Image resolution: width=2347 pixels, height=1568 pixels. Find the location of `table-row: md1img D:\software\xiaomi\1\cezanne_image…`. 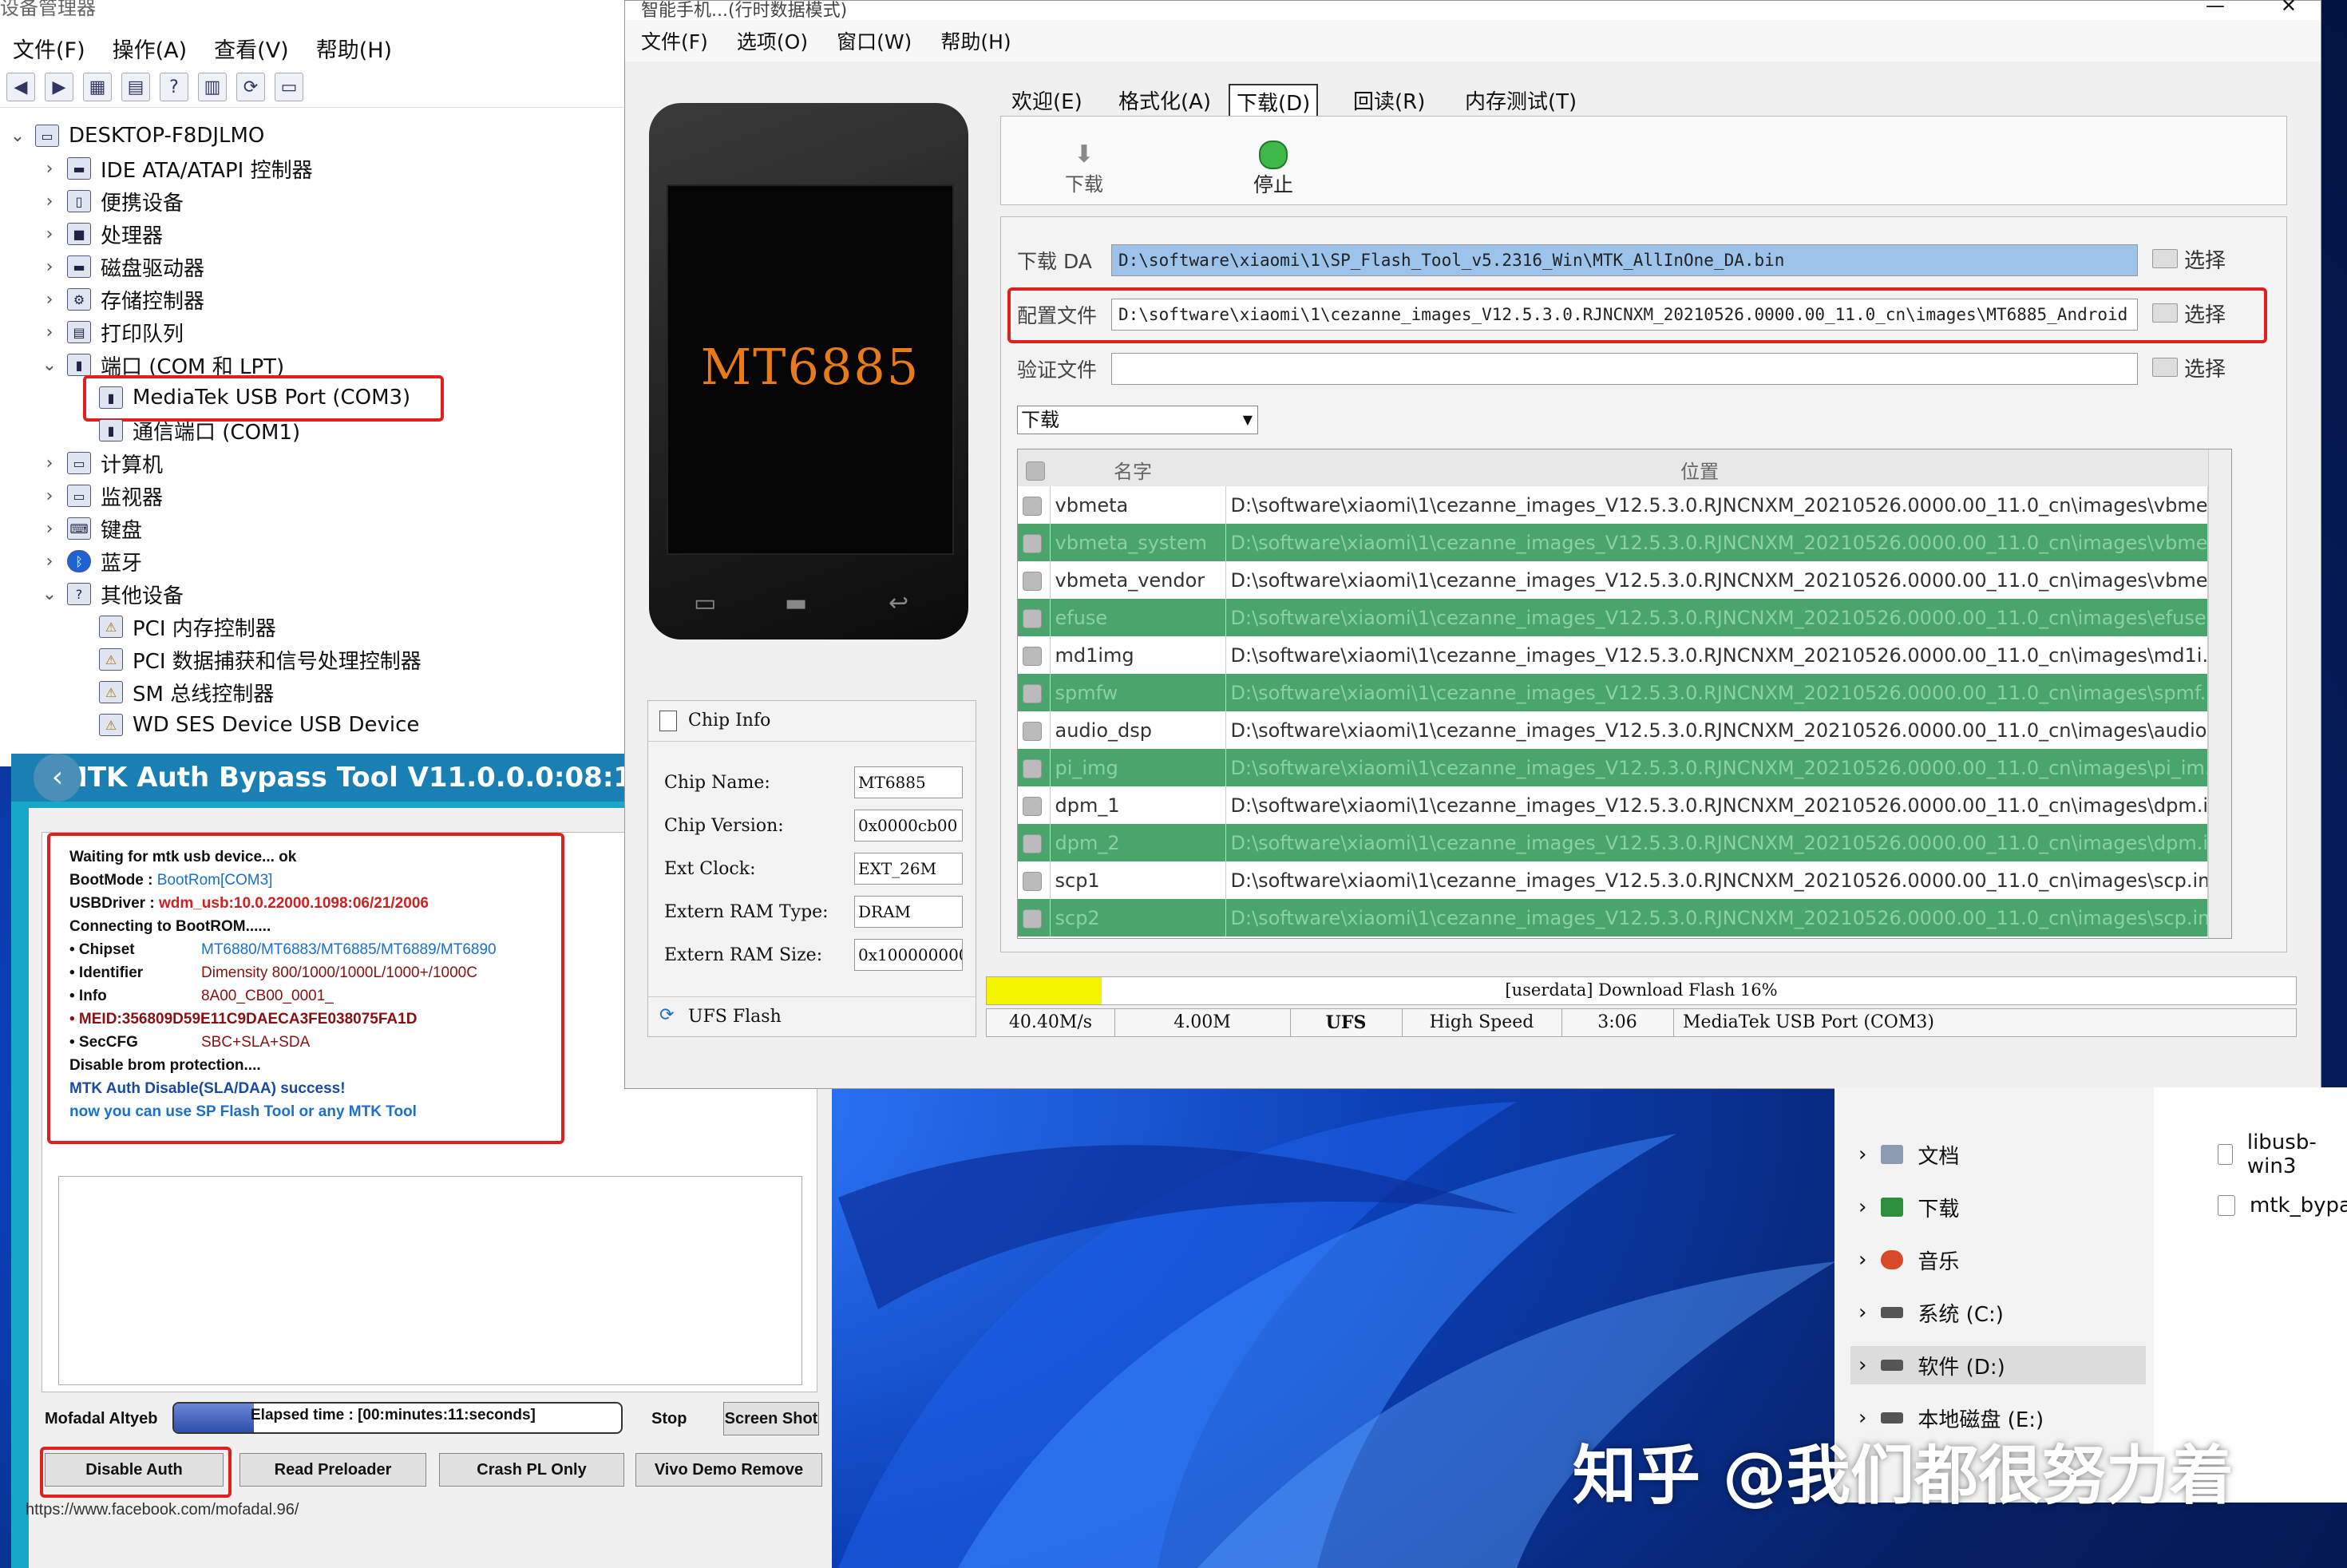

table-row: md1img D:\software\xiaomi\1\cezanne_image… is located at coordinates (1613, 655).